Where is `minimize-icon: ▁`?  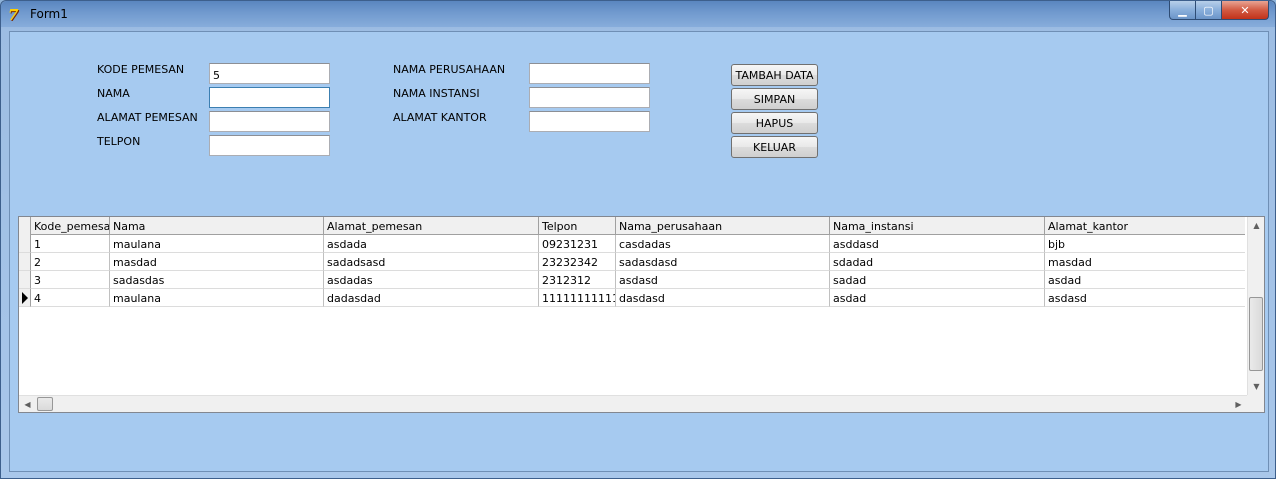 minimize-icon: ▁ is located at coordinates (1182, 10).